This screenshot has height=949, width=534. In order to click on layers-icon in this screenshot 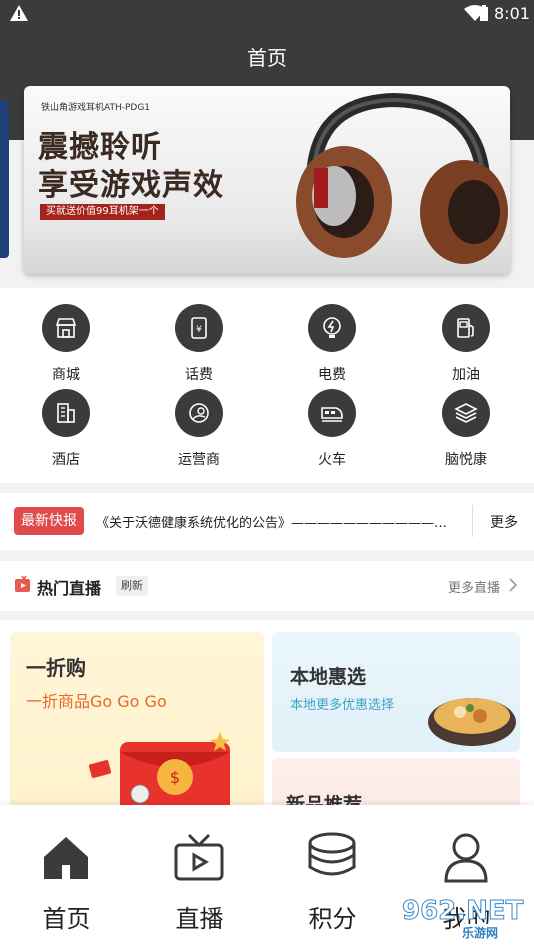, I will do `click(466, 413)`.